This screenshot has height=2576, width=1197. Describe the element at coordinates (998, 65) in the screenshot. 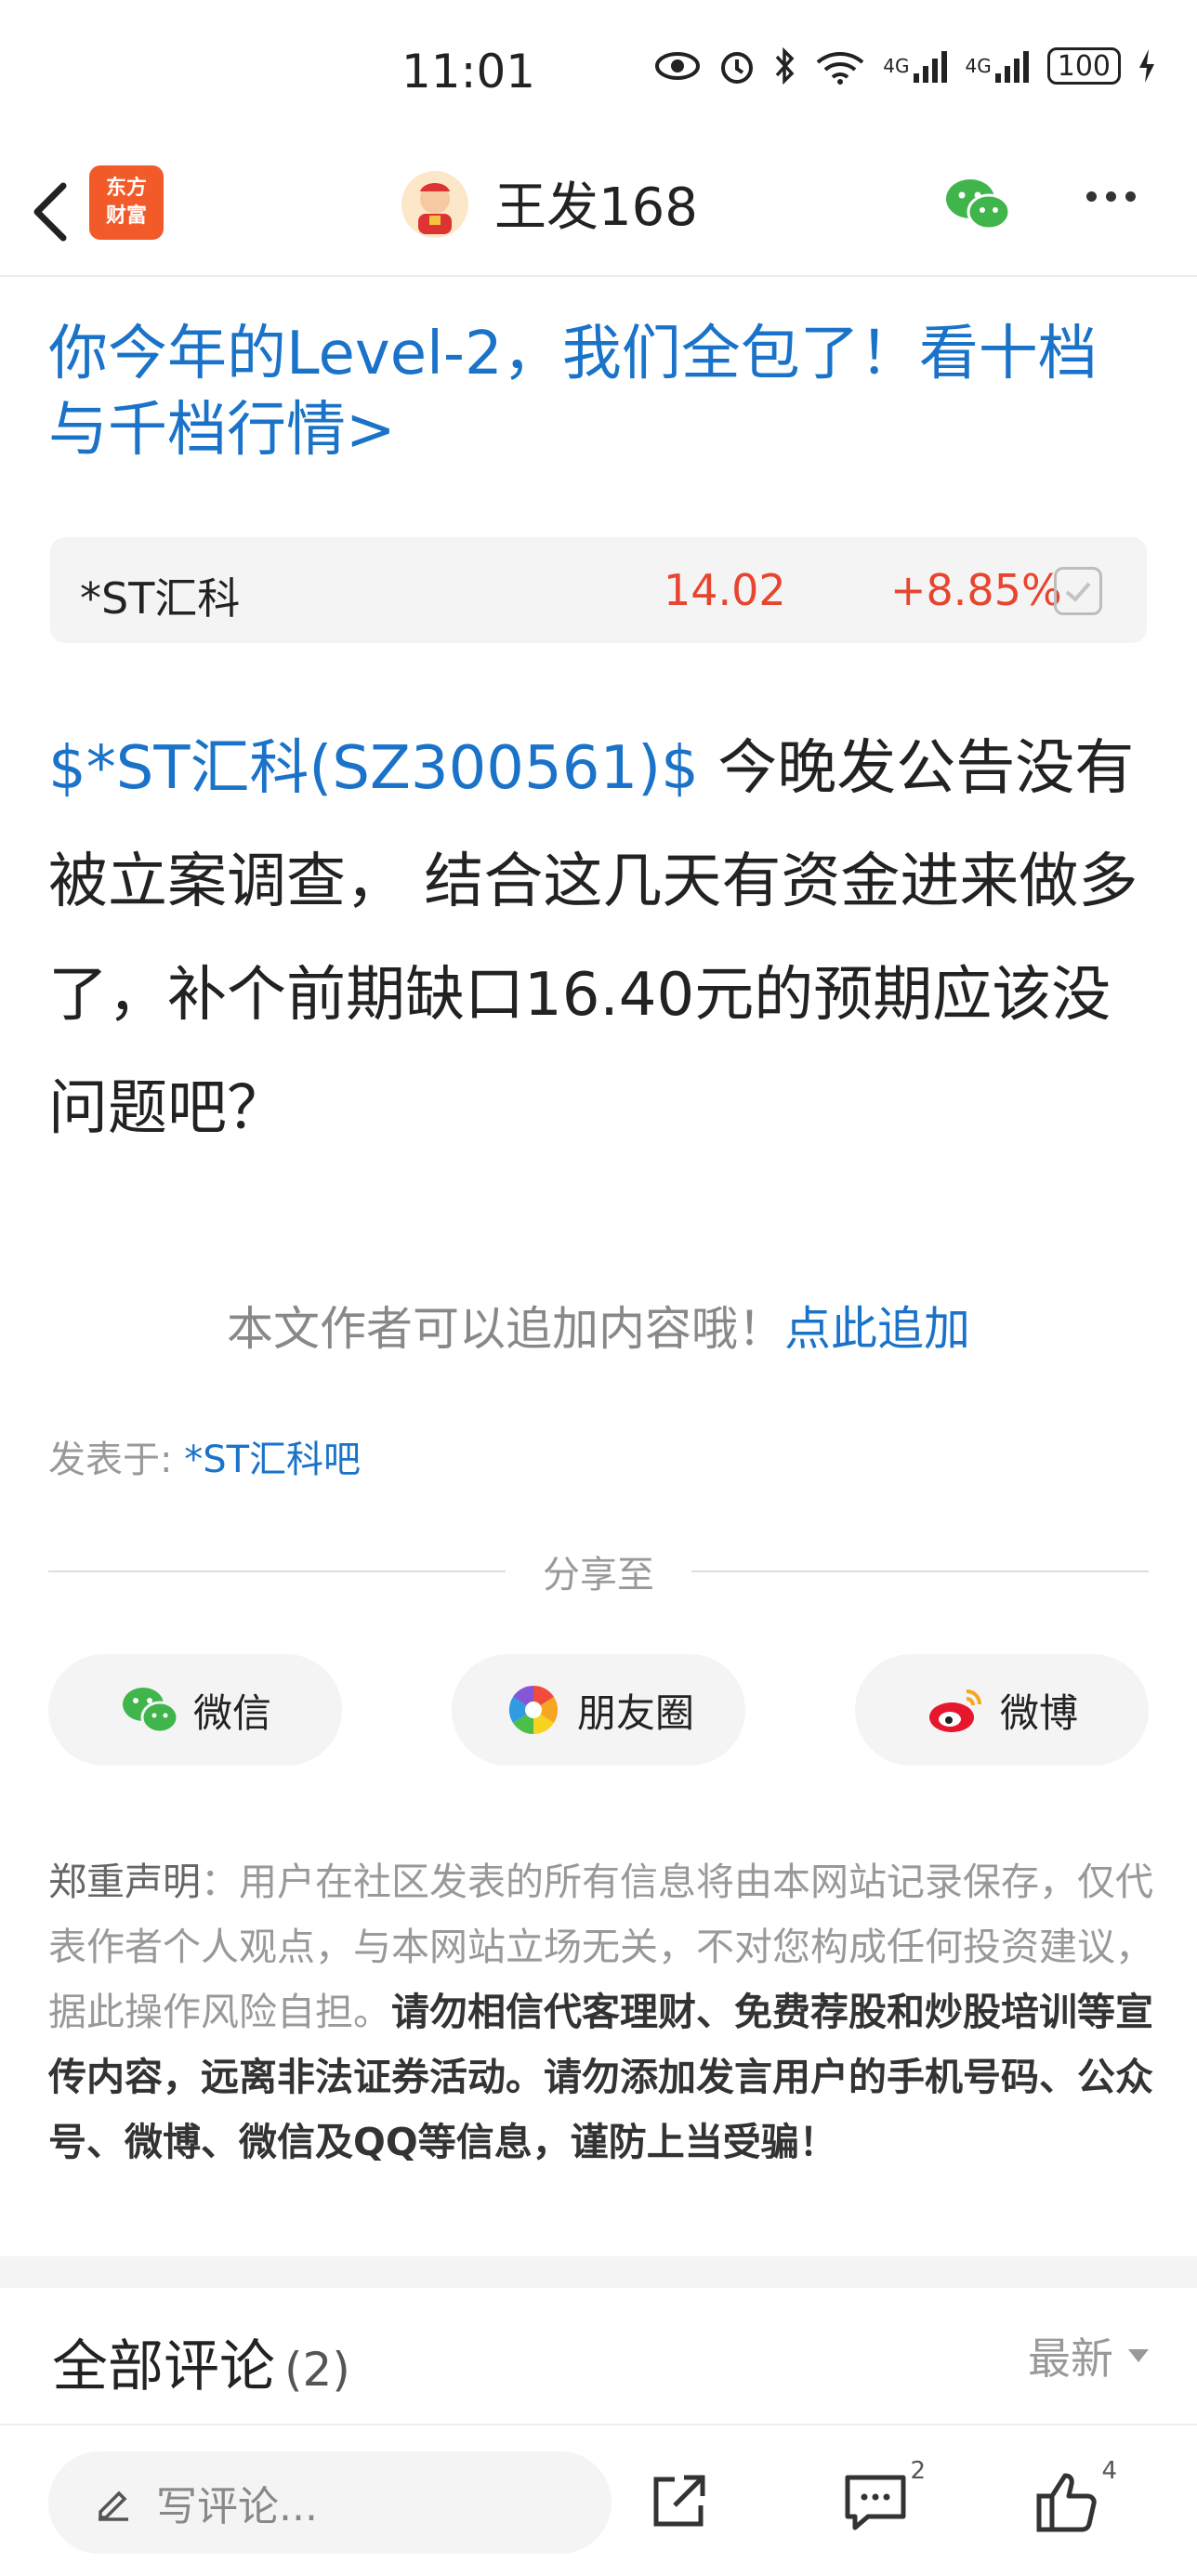

I see `signal-2-icon: 4G` at that location.